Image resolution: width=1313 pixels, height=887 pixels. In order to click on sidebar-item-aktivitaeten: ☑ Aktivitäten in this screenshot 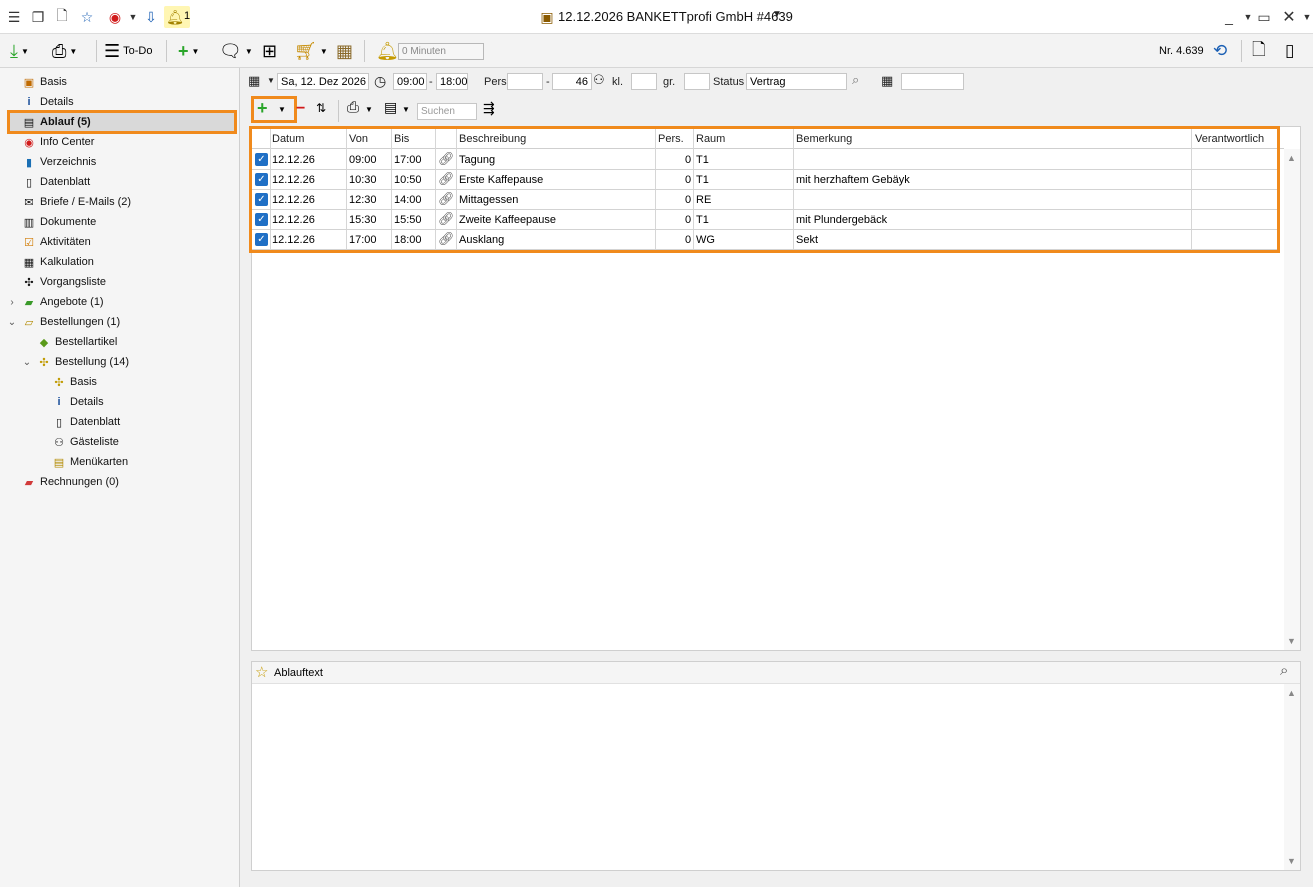, I will do `click(56, 242)`.